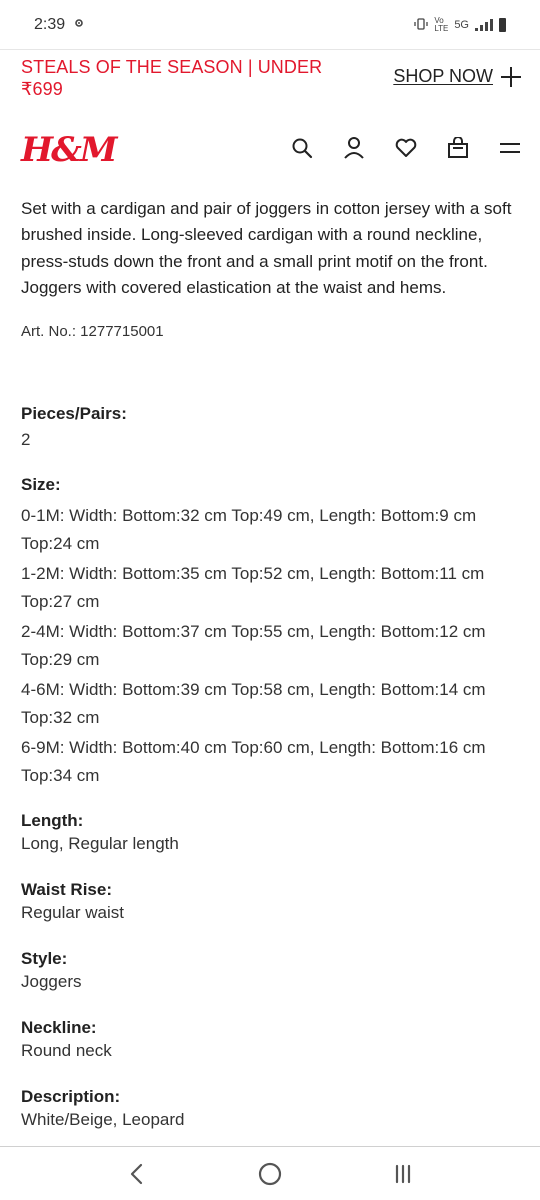 Image resolution: width=540 pixels, height=1200 pixels. What do you see at coordinates (103, 1120) in the screenshot?
I see `attr-value: White/Beige, Leopard` at bounding box center [103, 1120].